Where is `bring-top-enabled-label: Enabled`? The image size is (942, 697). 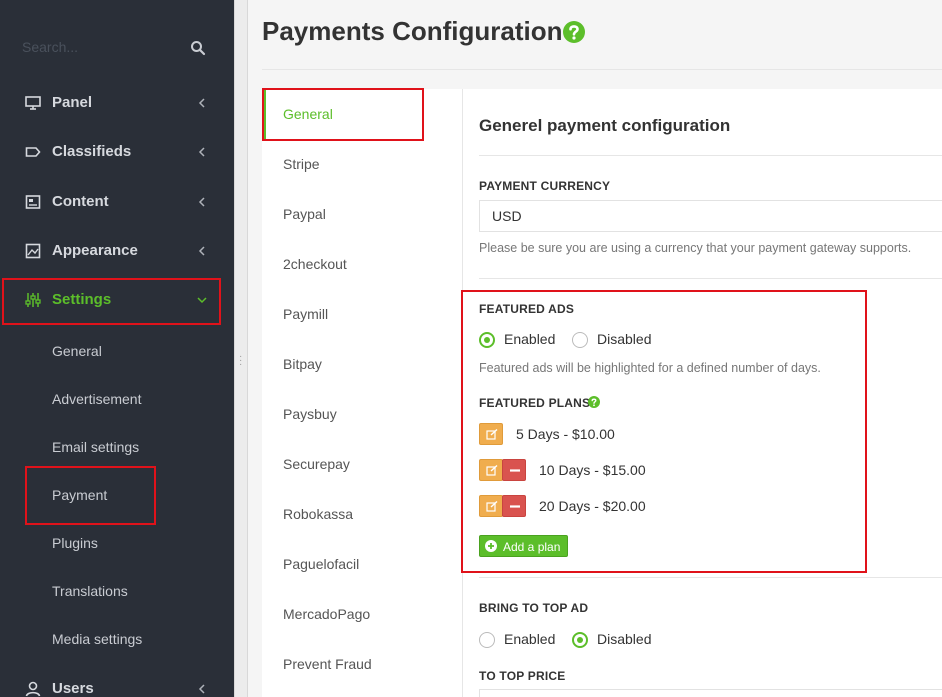 bring-top-enabled-label: Enabled is located at coordinates (529, 639).